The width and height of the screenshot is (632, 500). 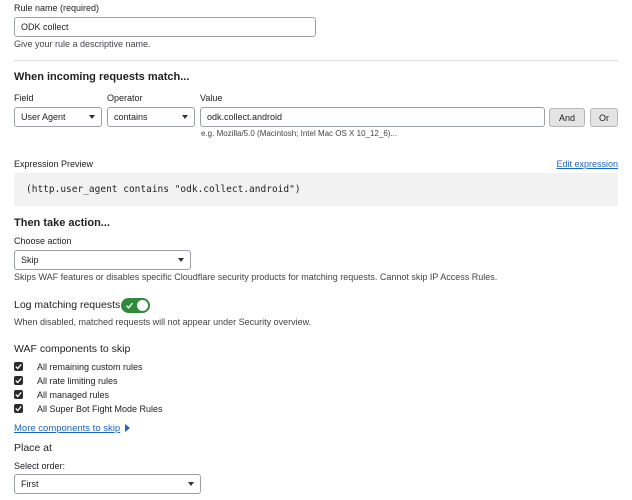 I want to click on log-matching-label: Log matching requests, so click(x=67, y=305).